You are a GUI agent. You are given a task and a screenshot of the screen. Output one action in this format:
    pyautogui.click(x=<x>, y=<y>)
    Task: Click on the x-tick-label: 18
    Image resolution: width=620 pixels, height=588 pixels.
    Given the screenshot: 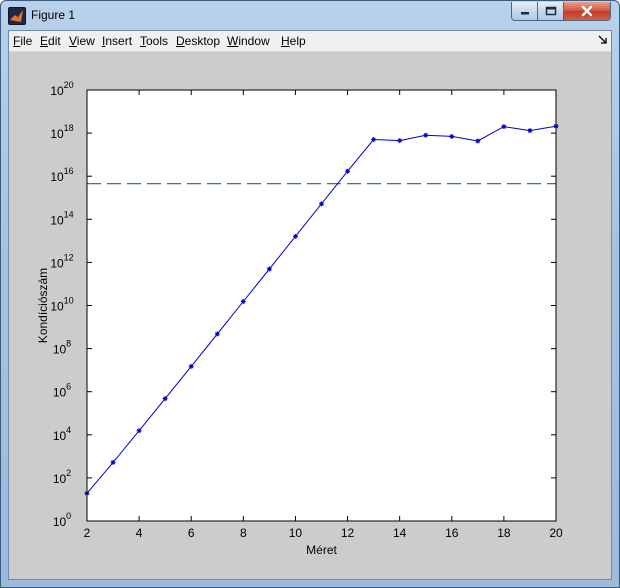 What is the action you would take?
    pyautogui.click(x=504, y=533)
    